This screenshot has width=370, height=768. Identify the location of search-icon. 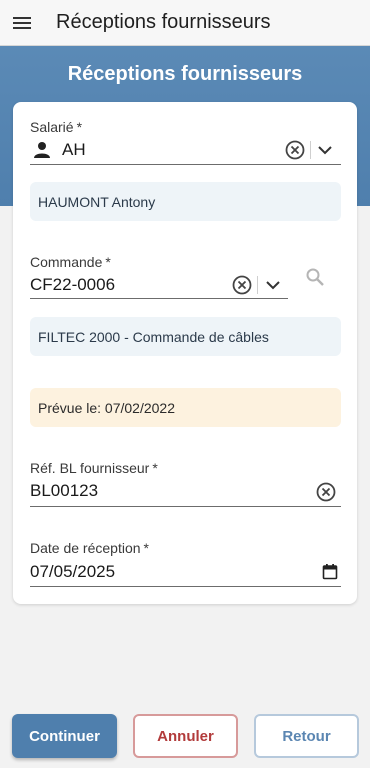
(315, 277).